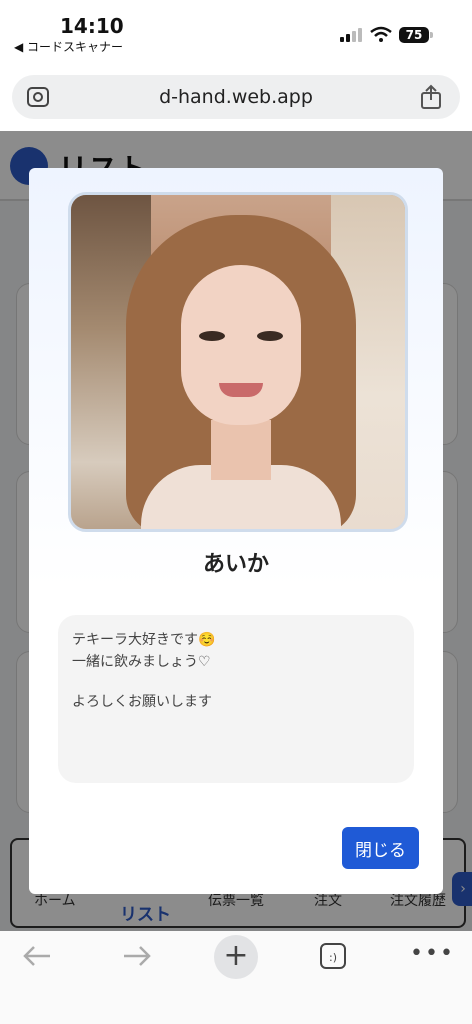  I want to click on browser-toolbar: + :) •••, so click(236, 977).